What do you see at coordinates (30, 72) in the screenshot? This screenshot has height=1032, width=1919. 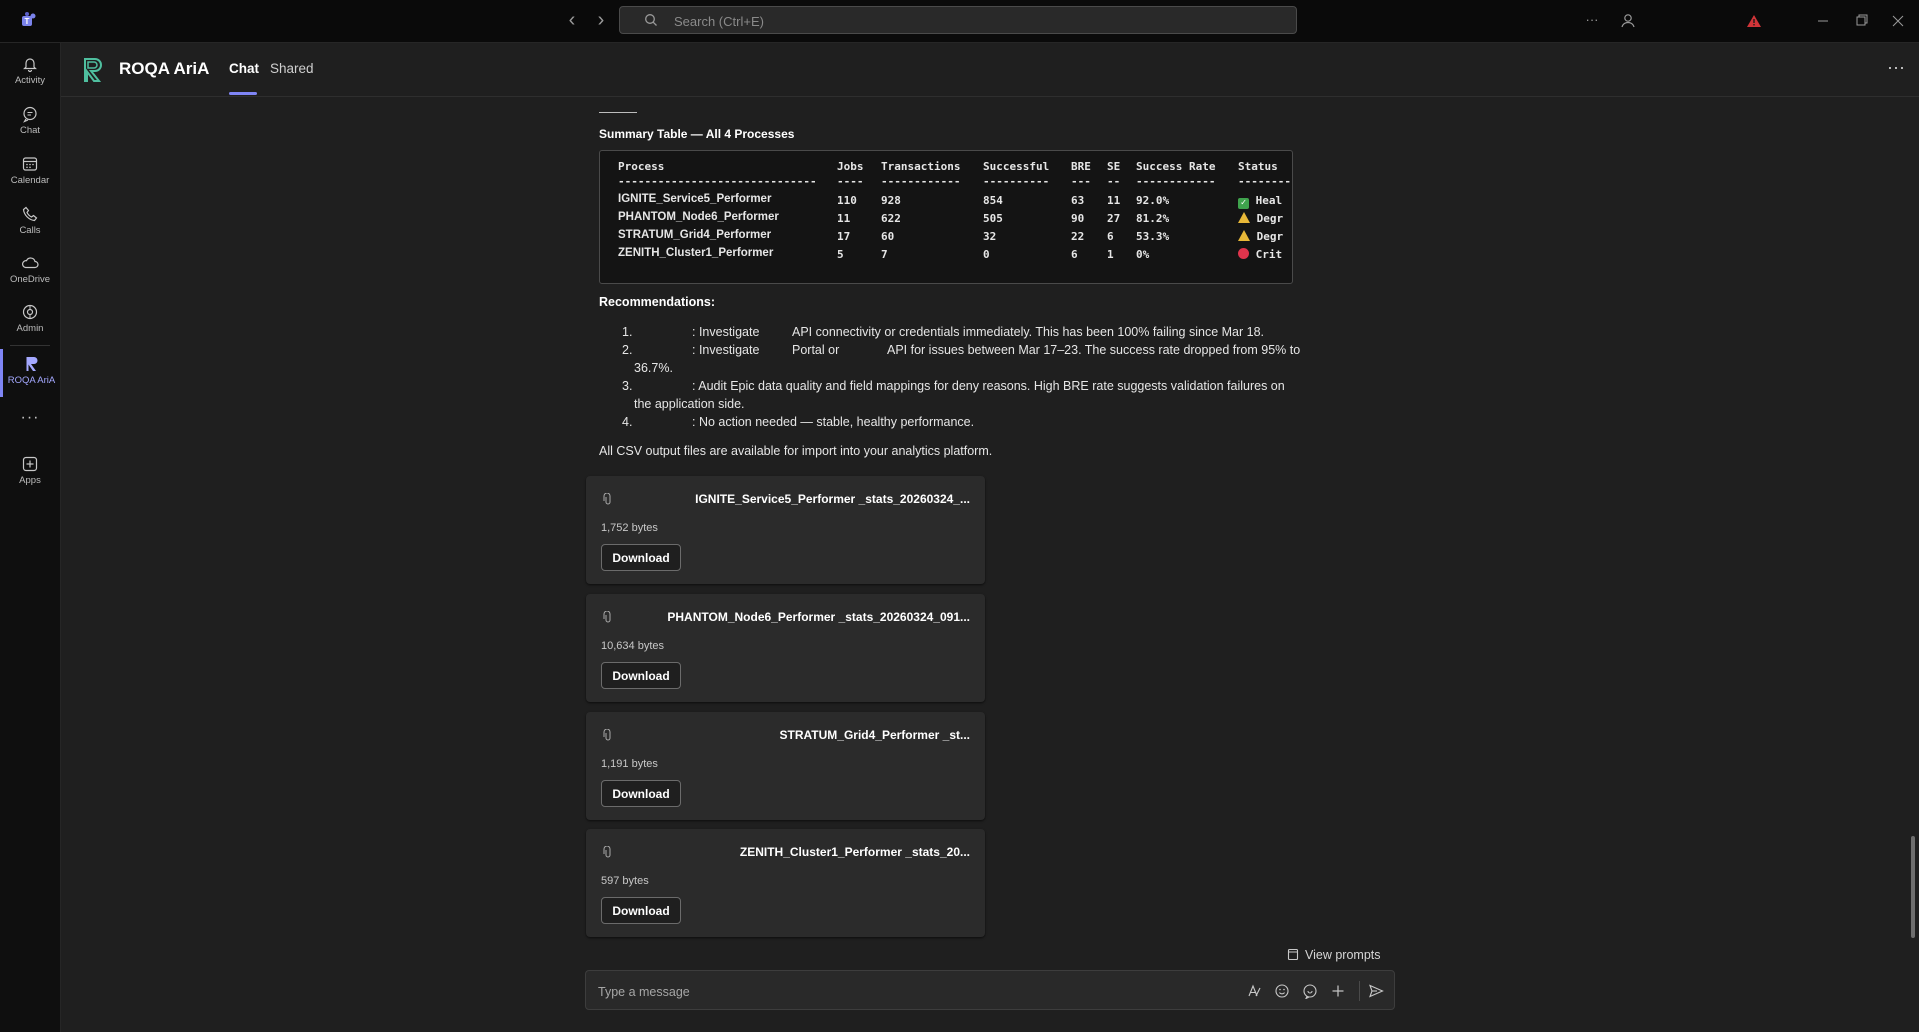 I see `rail-item-activity: Activity` at bounding box center [30, 72].